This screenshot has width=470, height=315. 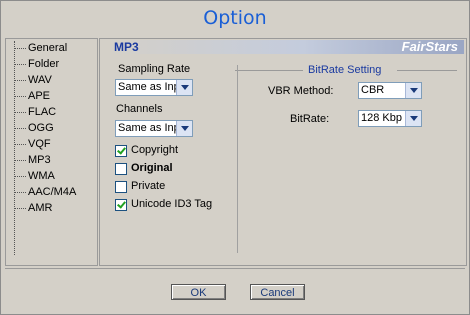 I want to click on bitrate-label: BitRate:, so click(x=310, y=119).